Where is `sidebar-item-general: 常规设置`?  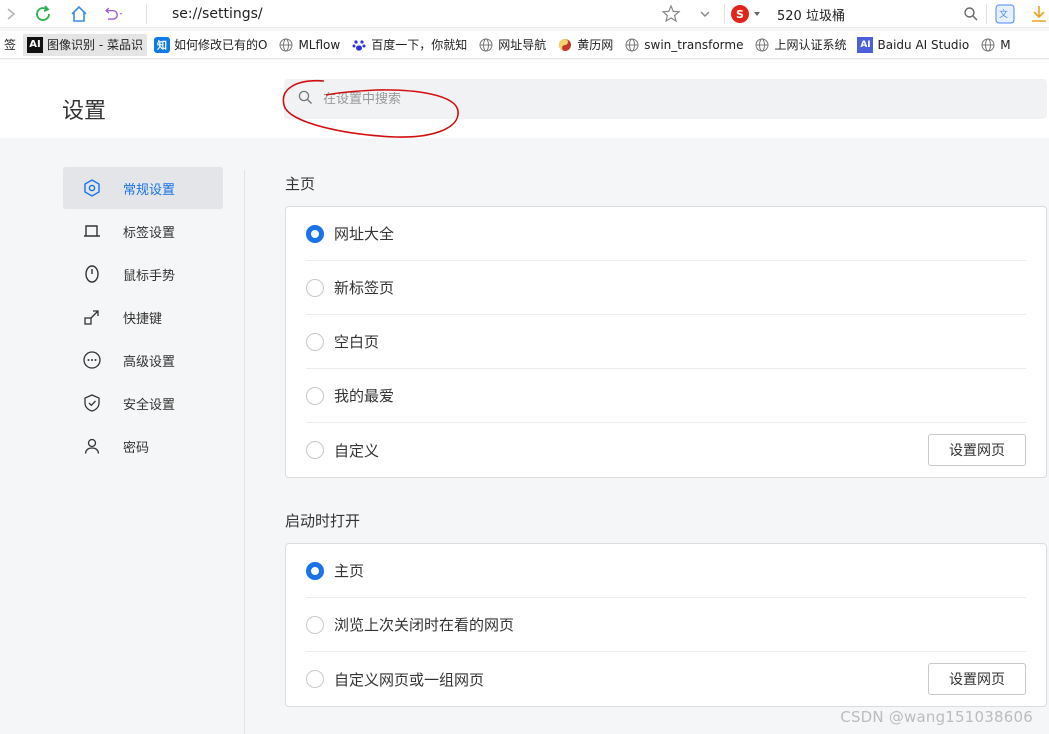
sidebar-item-general: 常规设置 is located at coordinates (143, 188).